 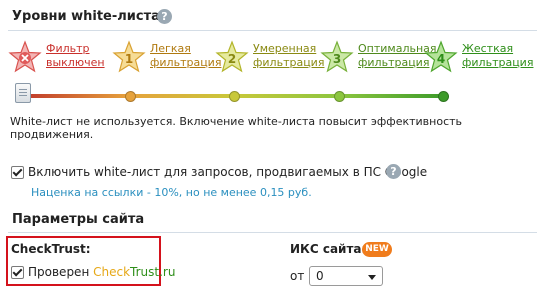 I want to click on svg-text: 1, so click(x=129, y=59).